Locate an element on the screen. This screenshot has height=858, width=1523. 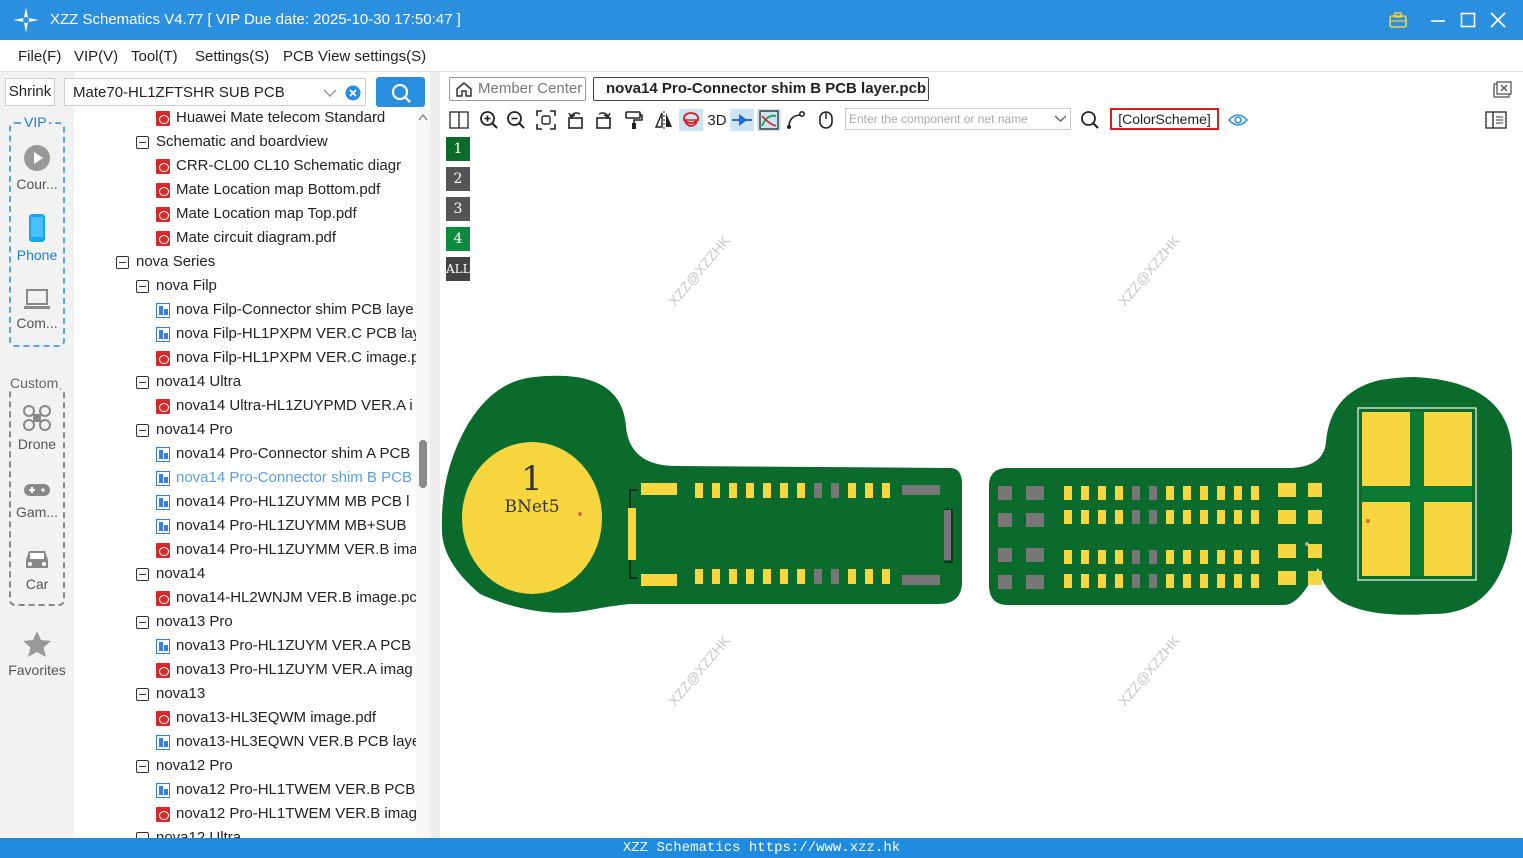
tree-file: Mate circuit diagram.pdf is located at coordinates (245, 238).